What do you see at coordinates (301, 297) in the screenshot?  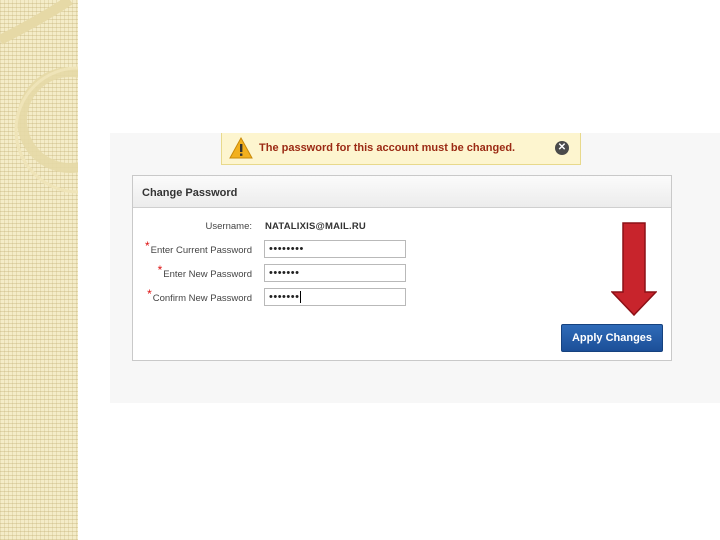 I see `text-caret` at bounding box center [301, 297].